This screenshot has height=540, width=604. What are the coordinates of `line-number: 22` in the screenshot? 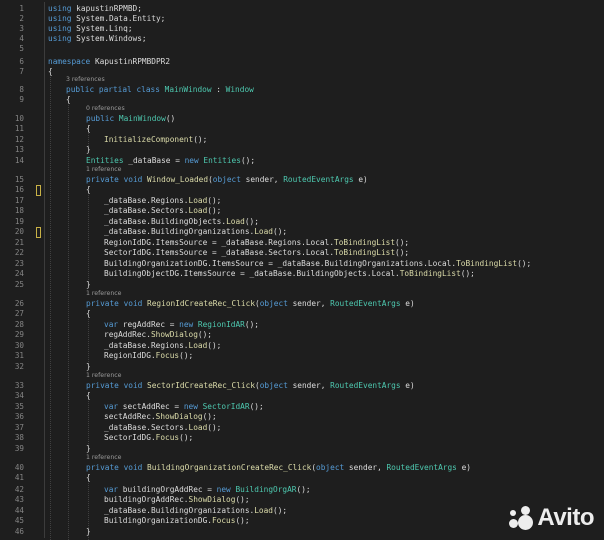 It's located at (19, 252).